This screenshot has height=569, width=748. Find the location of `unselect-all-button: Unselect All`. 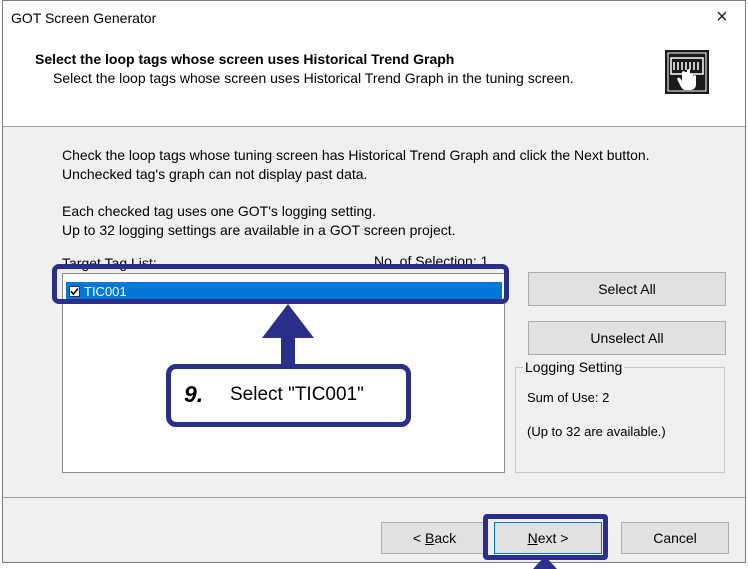

unselect-all-button: Unselect All is located at coordinates (627, 338).